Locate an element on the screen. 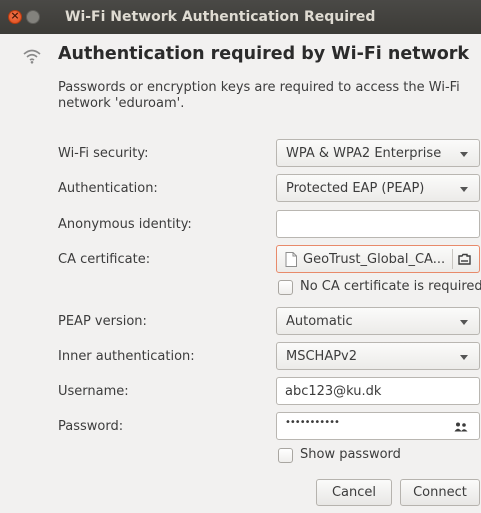 This screenshot has height=513, width=481. wifi-security-value: WPA & WPA2 Enterprise is located at coordinates (364, 153).